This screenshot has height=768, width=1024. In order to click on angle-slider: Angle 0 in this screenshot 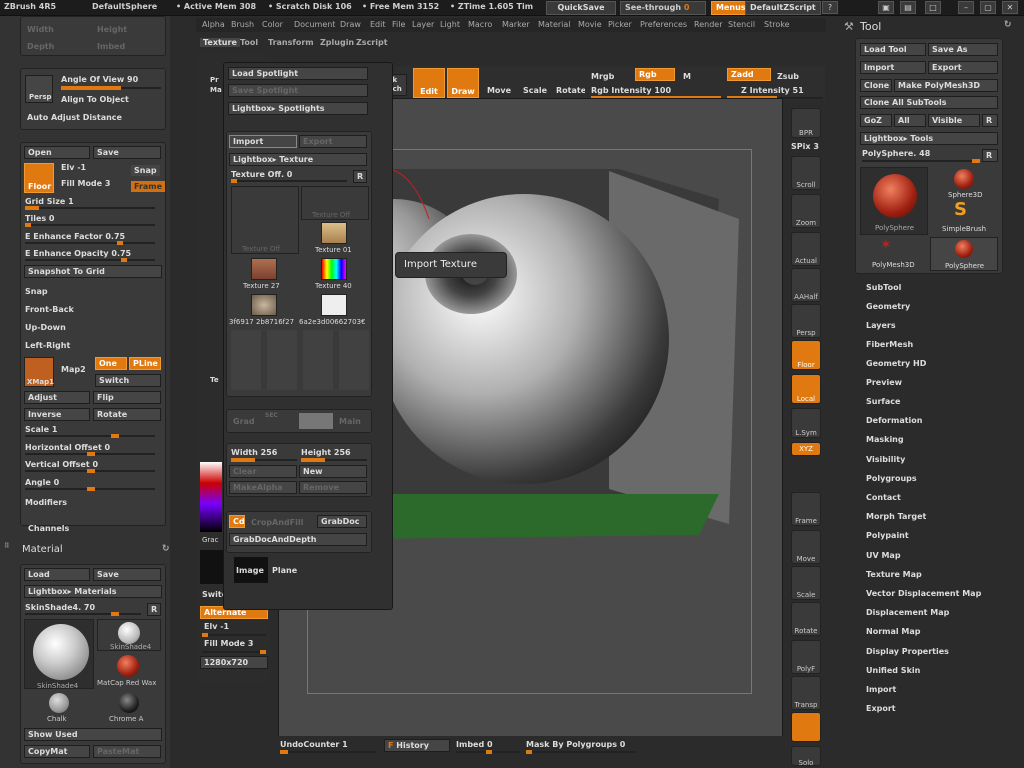, I will do `click(42, 482)`.